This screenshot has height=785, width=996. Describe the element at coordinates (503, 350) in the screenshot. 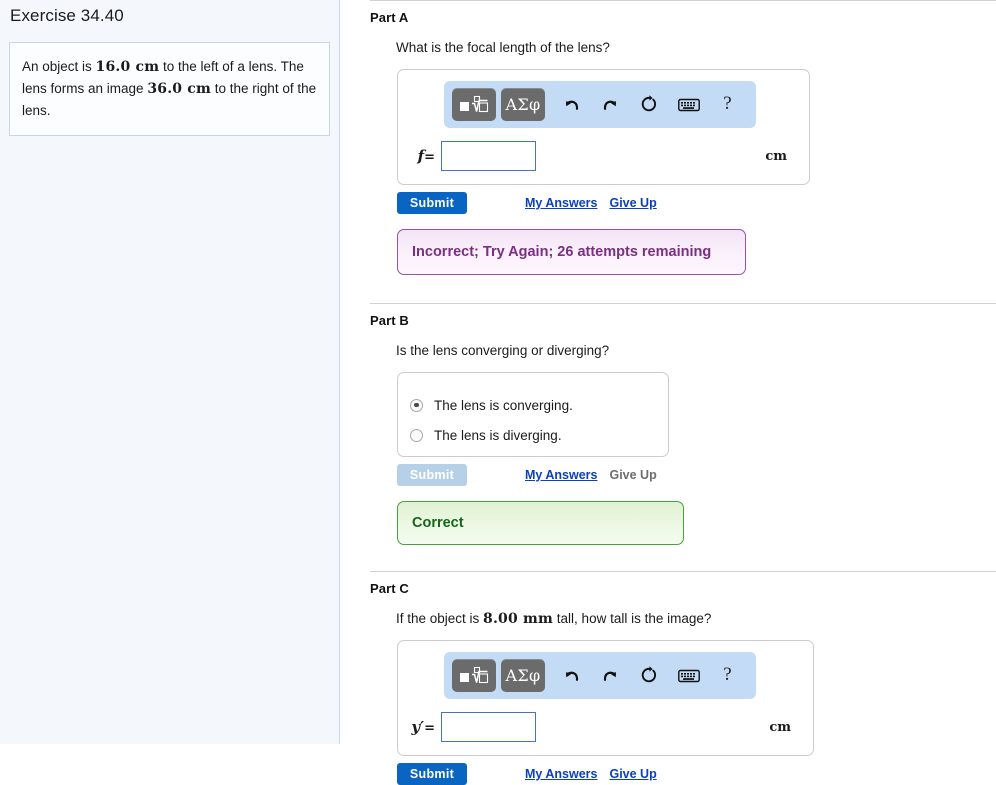

I see `part-b-question: Is the lens converging or diverging?` at that location.